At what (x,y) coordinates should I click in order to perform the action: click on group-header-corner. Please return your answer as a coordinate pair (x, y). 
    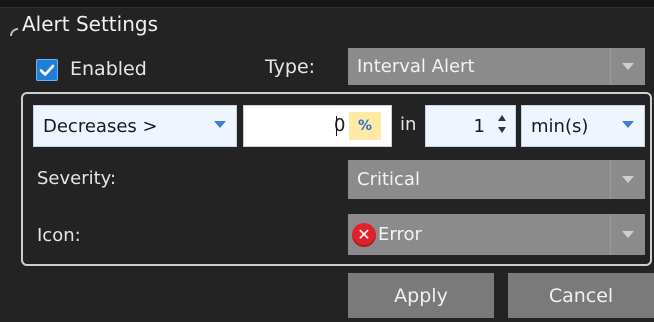
    Looking at the image, I should click on (14, 32).